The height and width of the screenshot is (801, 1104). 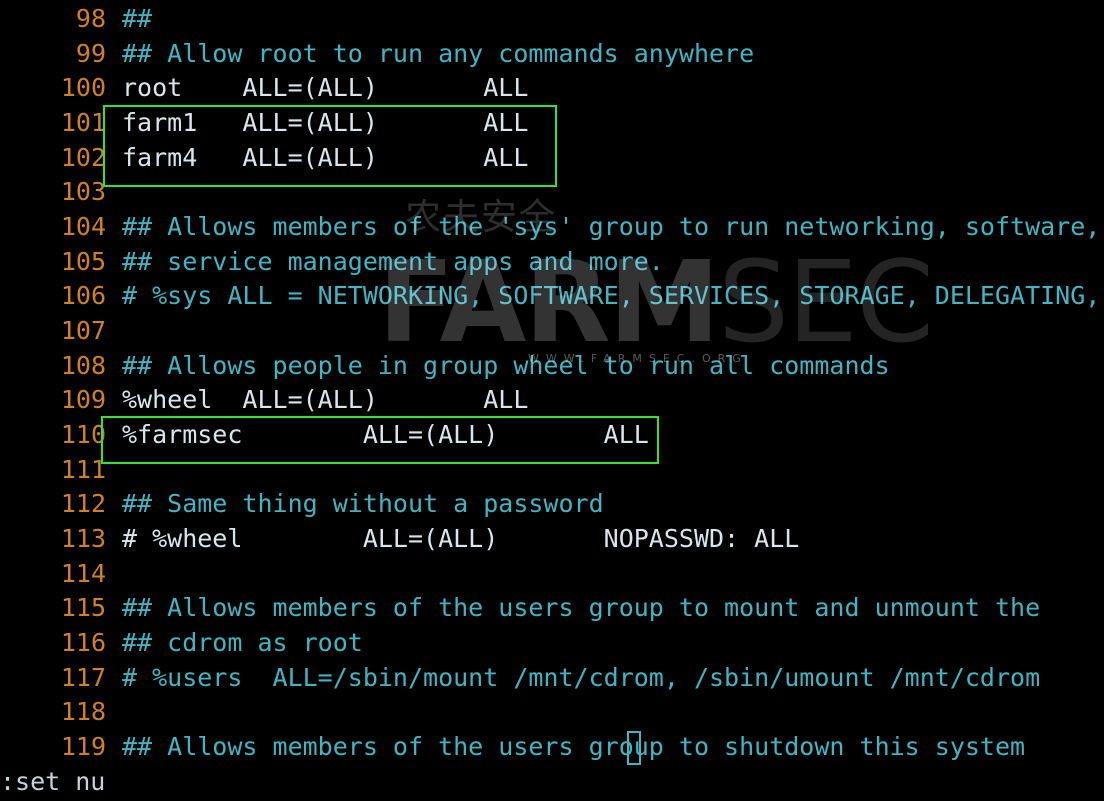 What do you see at coordinates (83, 330) in the screenshot?
I see `line-number: 107` at bounding box center [83, 330].